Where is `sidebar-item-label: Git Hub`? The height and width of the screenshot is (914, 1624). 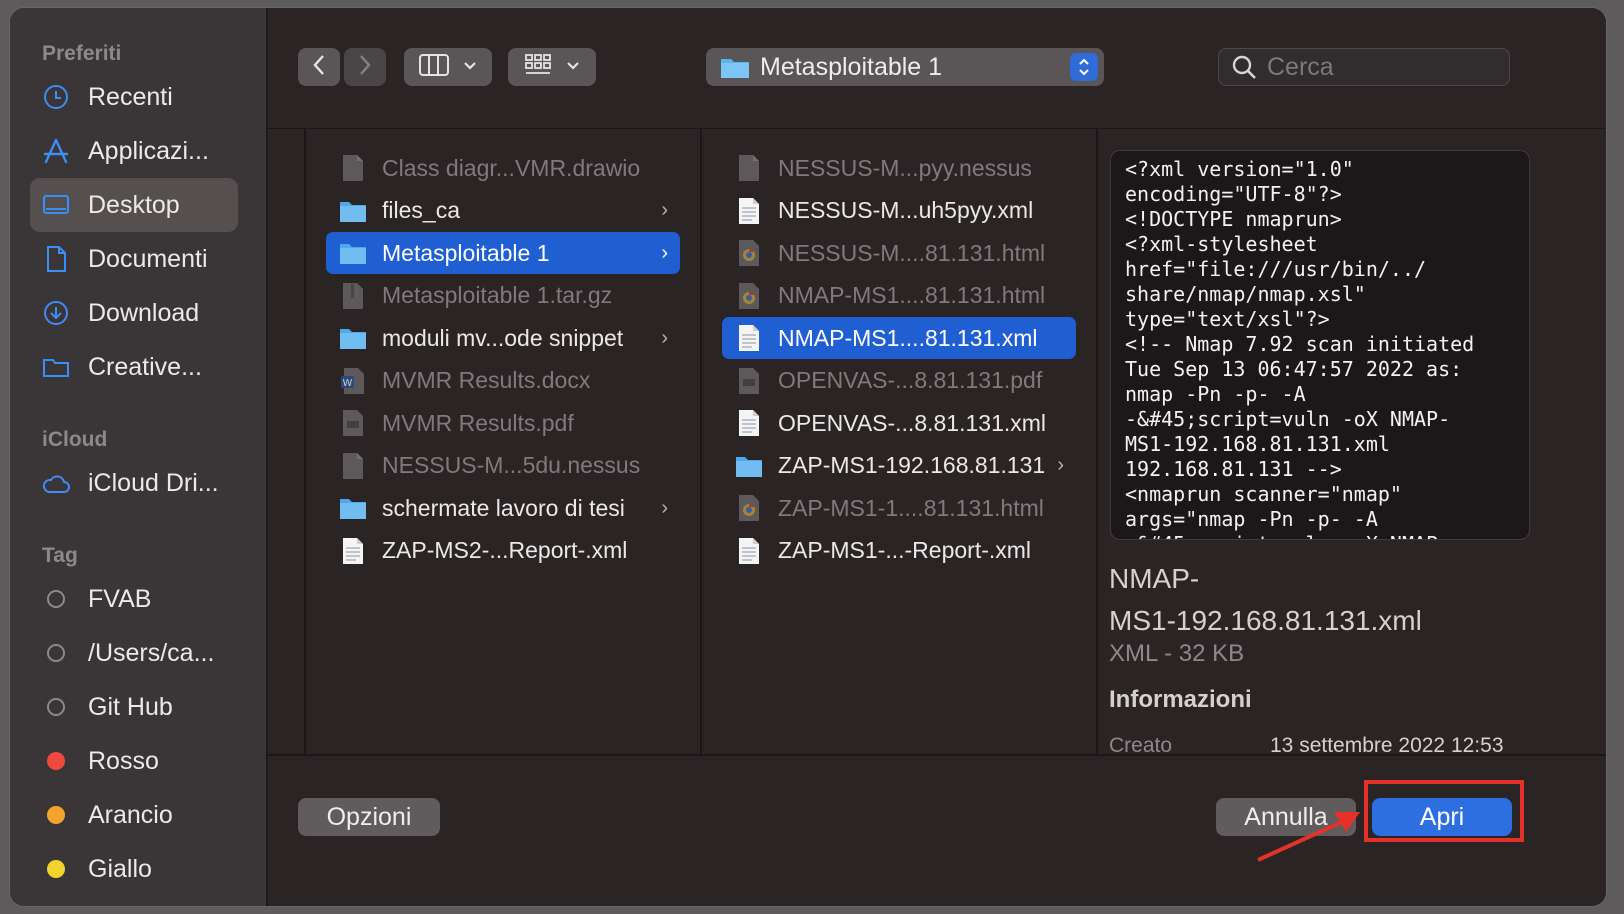
sidebar-item-label: Git Hub is located at coordinates (130, 706).